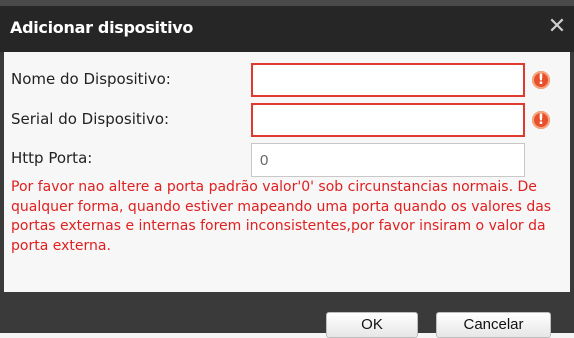 This screenshot has height=338, width=574. Describe the element at coordinates (388, 160) in the screenshot. I see `http-port-input` at that location.